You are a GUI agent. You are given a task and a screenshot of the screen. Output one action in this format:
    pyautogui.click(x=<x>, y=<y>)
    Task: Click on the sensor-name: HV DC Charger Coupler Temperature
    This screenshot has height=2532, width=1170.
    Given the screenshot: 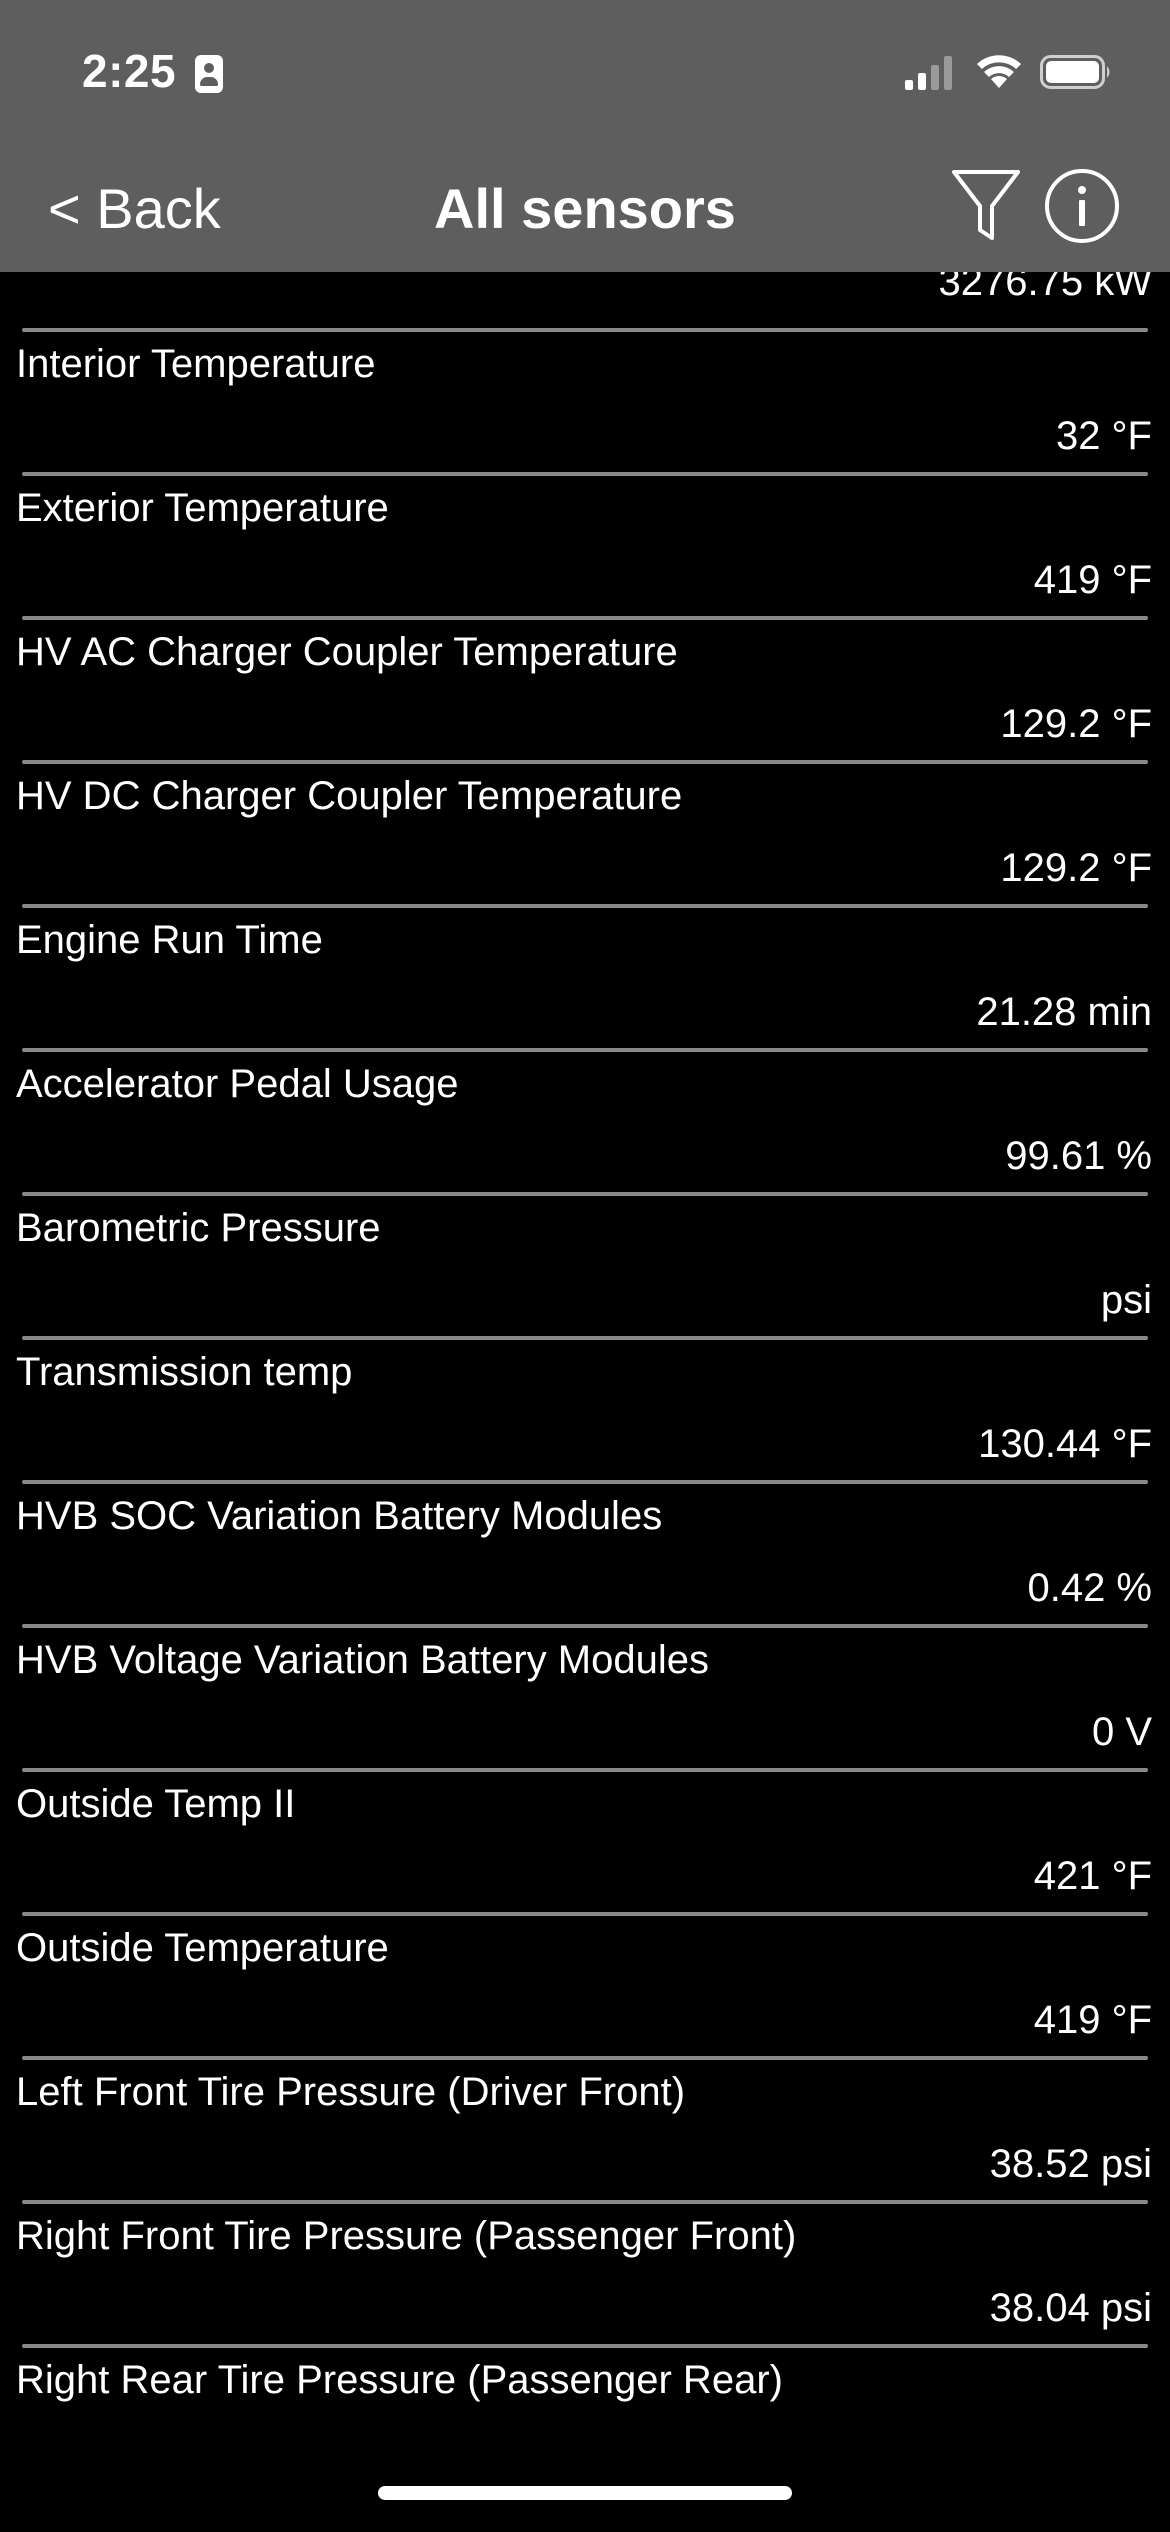 What is the action you would take?
    pyautogui.click(x=349, y=796)
    